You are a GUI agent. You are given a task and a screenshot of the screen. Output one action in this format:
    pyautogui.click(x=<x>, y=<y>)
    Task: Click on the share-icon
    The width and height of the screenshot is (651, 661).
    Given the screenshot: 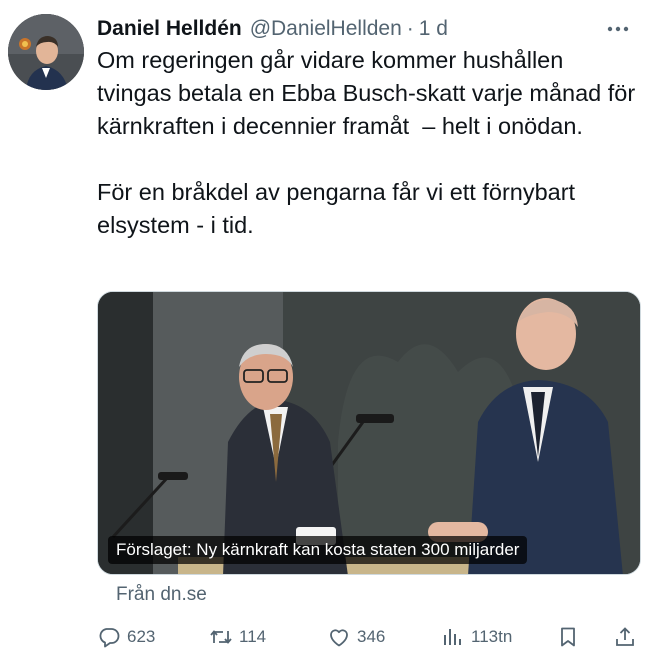 What is the action you would take?
    pyautogui.click(x=625, y=636)
    